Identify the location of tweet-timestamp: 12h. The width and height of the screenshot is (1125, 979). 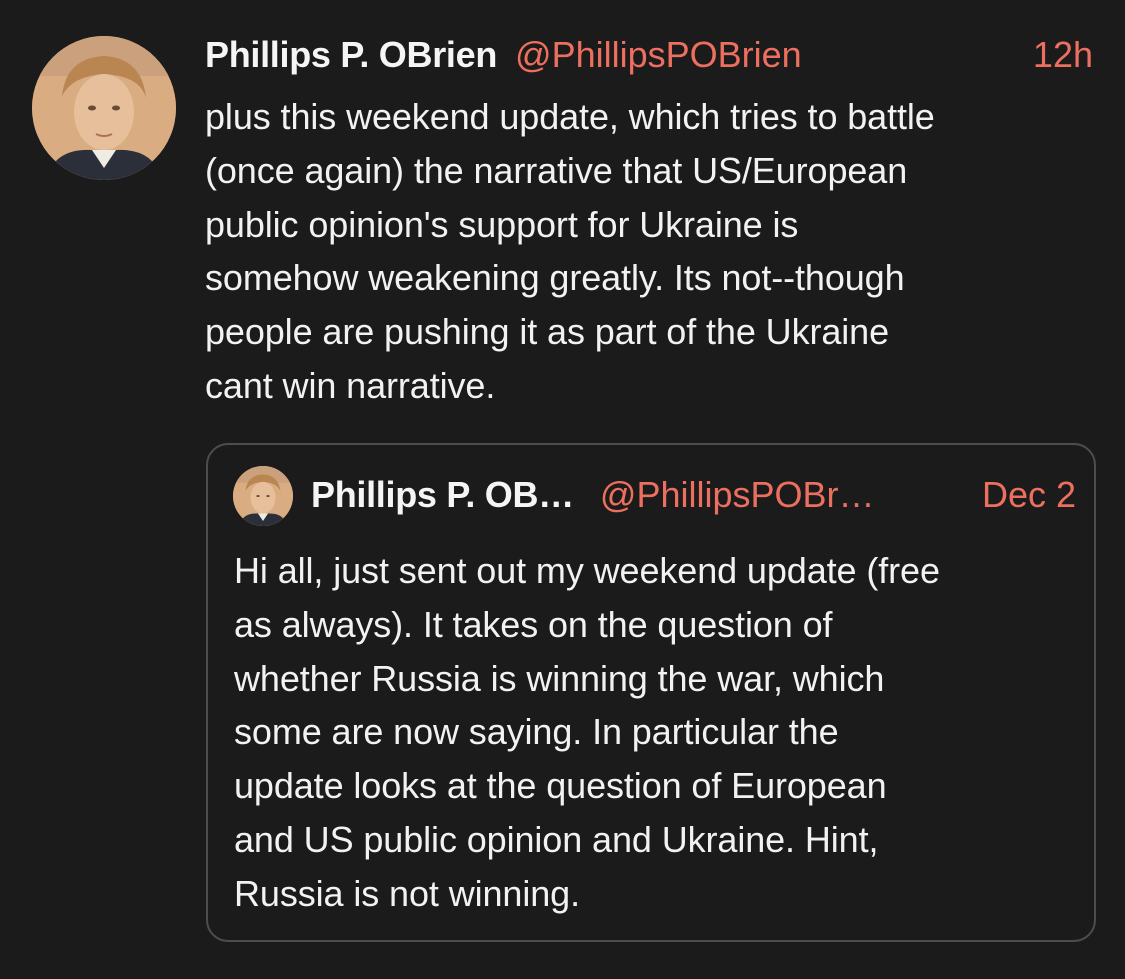
(1064, 55).